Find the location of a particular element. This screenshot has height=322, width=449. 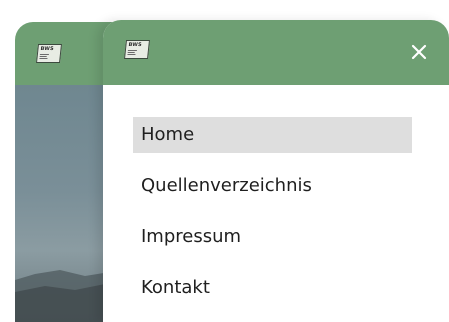

site-logo-text: BWS is located at coordinates (135, 45).